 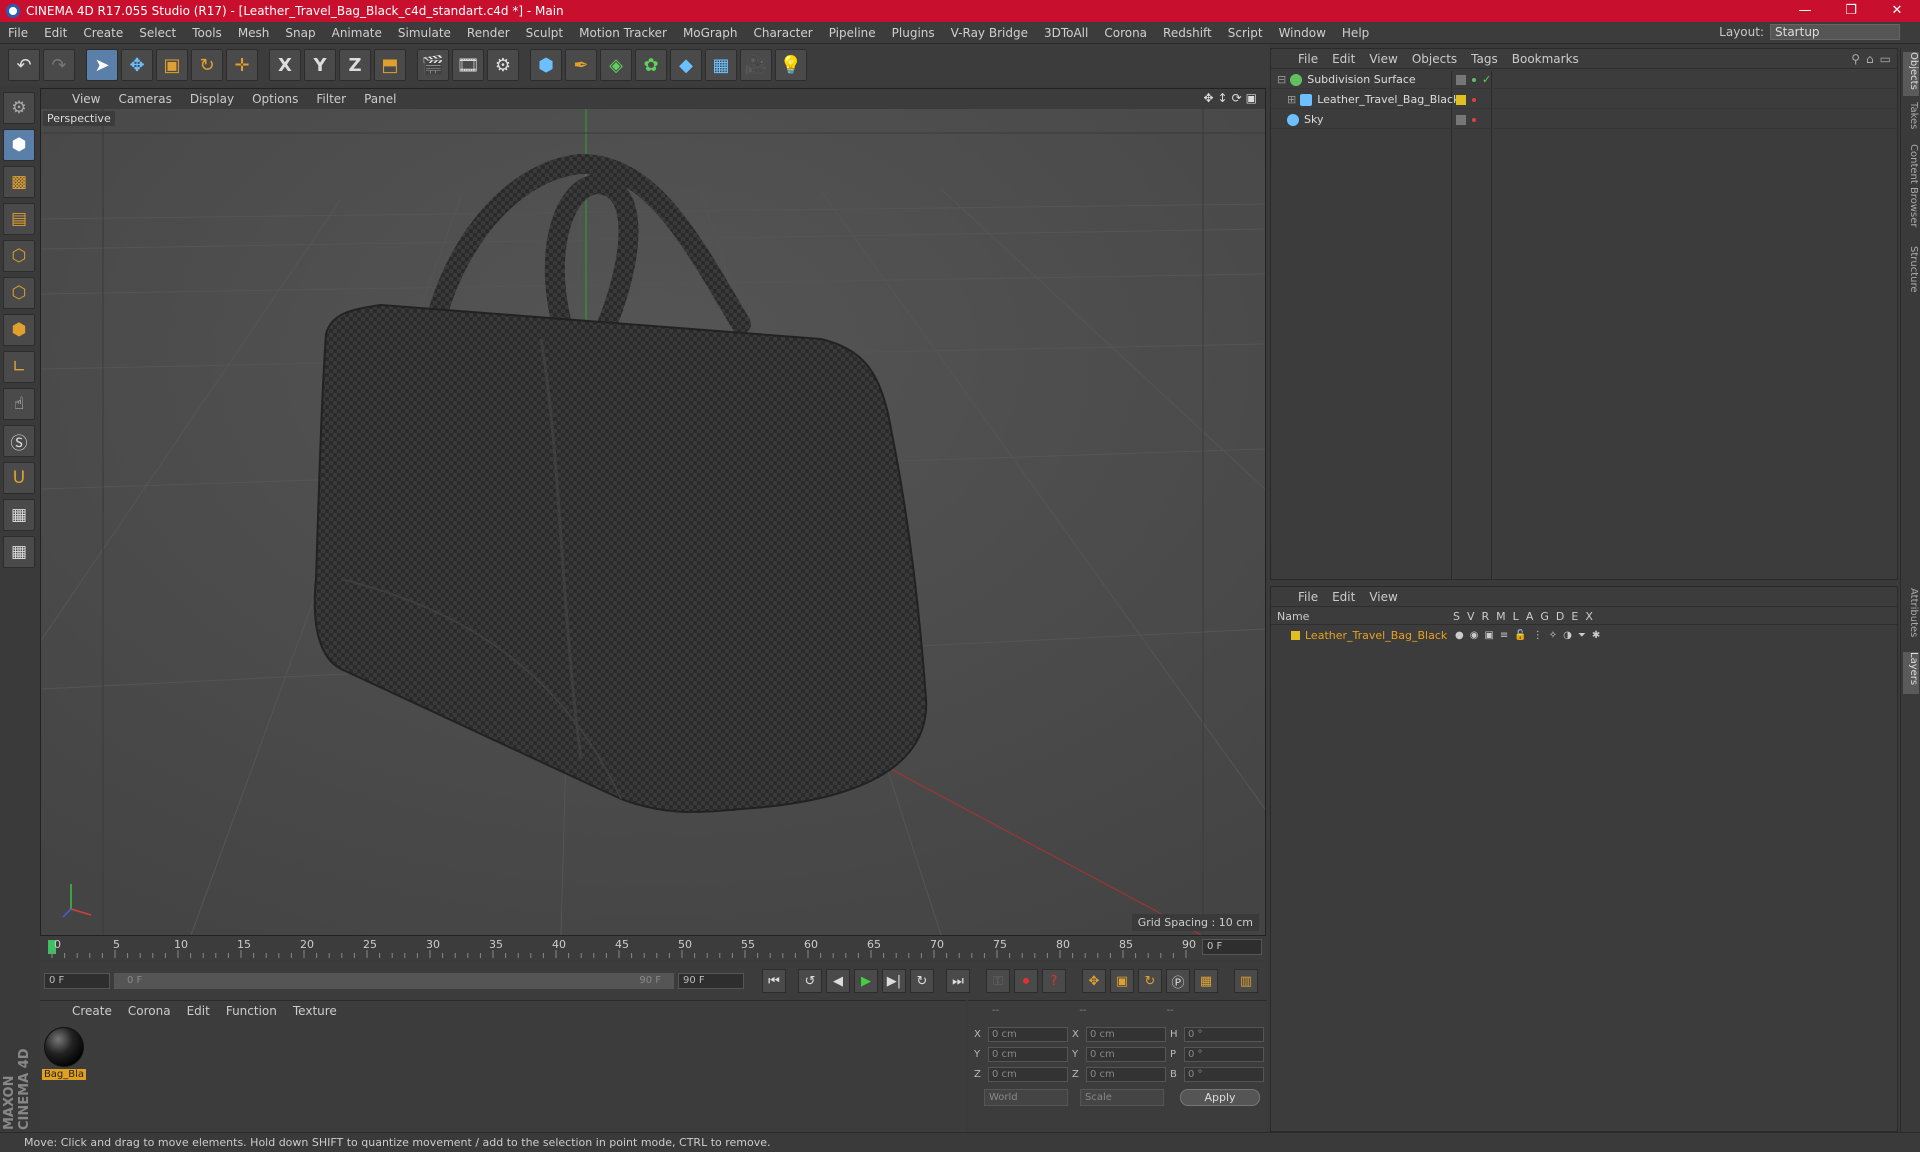 What do you see at coordinates (894, 981) in the screenshot?
I see `next-frame-icon: ▶|` at bounding box center [894, 981].